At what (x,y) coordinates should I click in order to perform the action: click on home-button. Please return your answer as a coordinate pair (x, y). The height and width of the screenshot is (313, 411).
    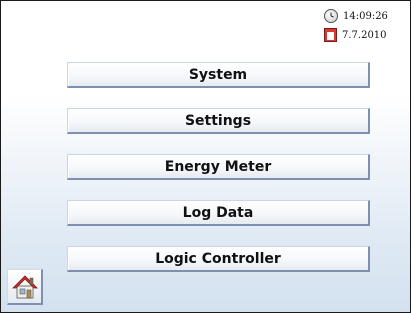
    Looking at the image, I should click on (25, 287).